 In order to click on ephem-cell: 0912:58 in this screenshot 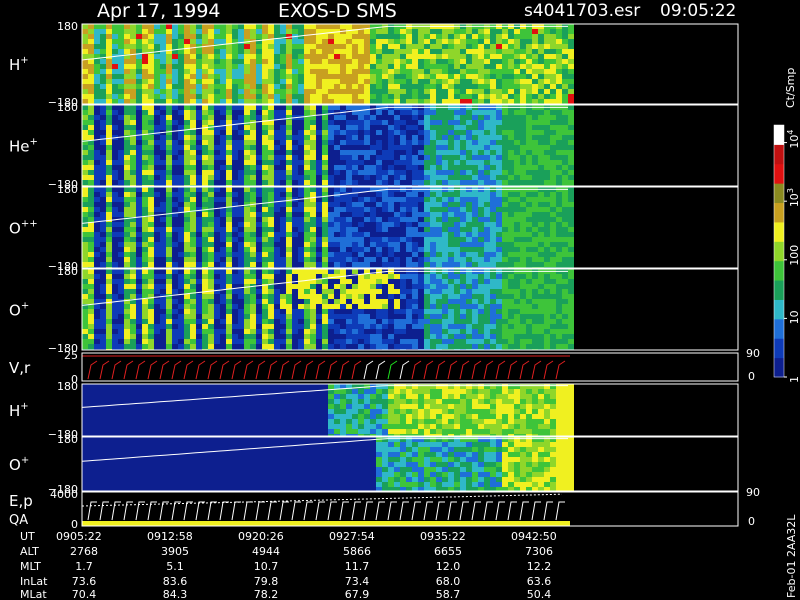, I will do `click(170, 536)`.